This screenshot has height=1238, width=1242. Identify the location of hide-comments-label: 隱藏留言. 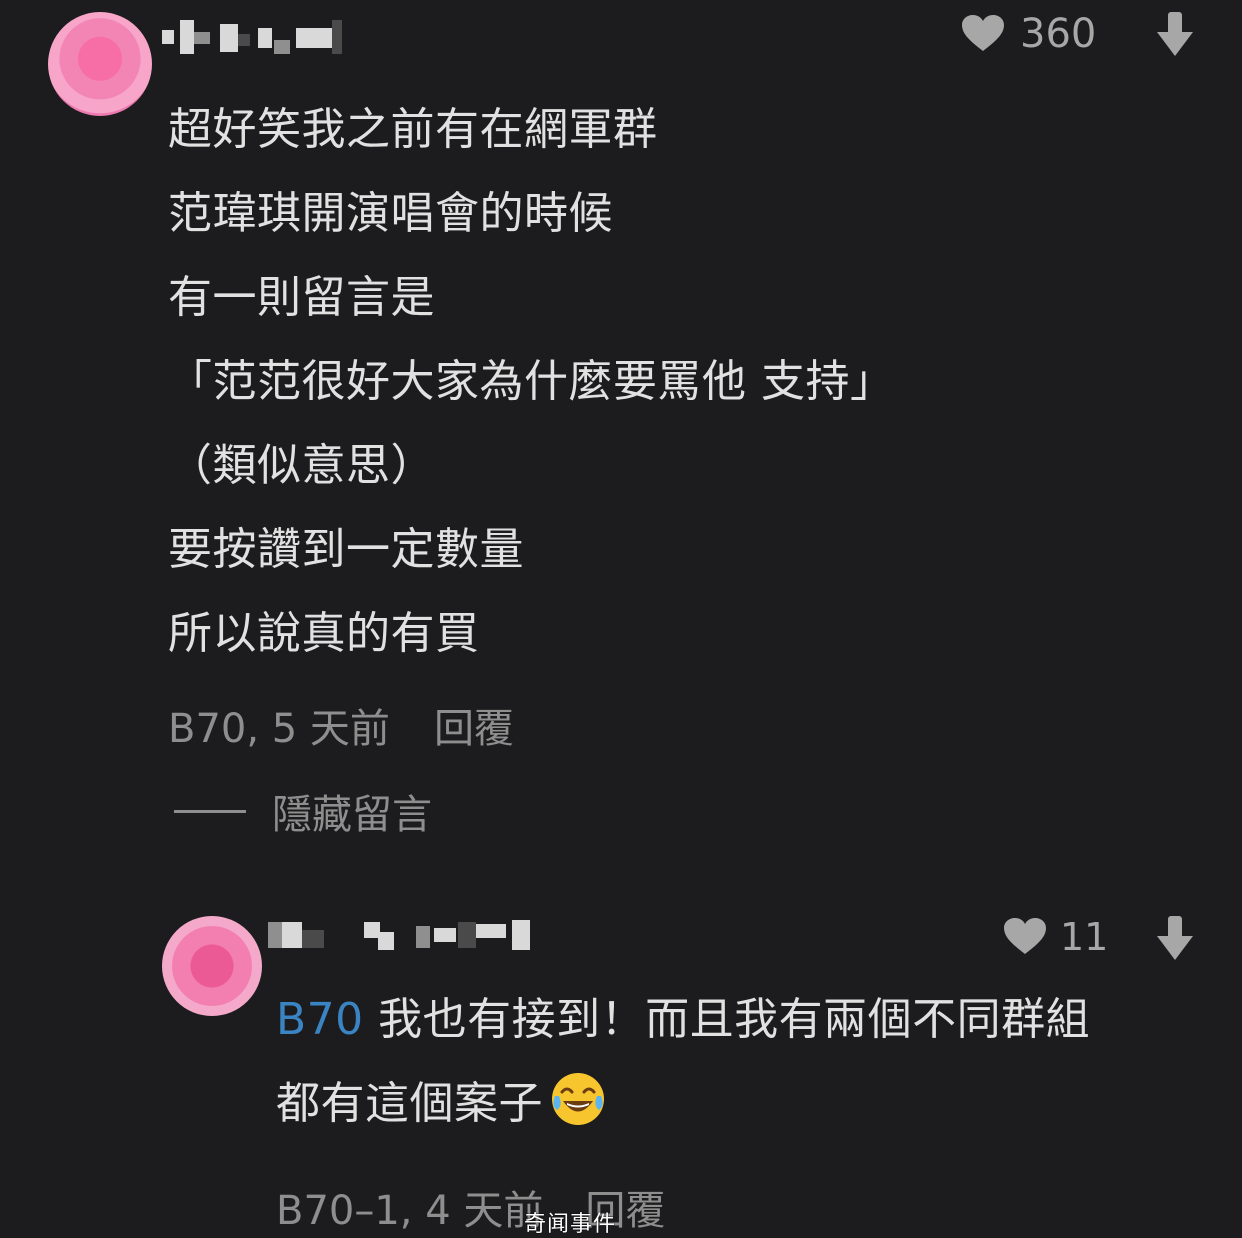
(352, 815).